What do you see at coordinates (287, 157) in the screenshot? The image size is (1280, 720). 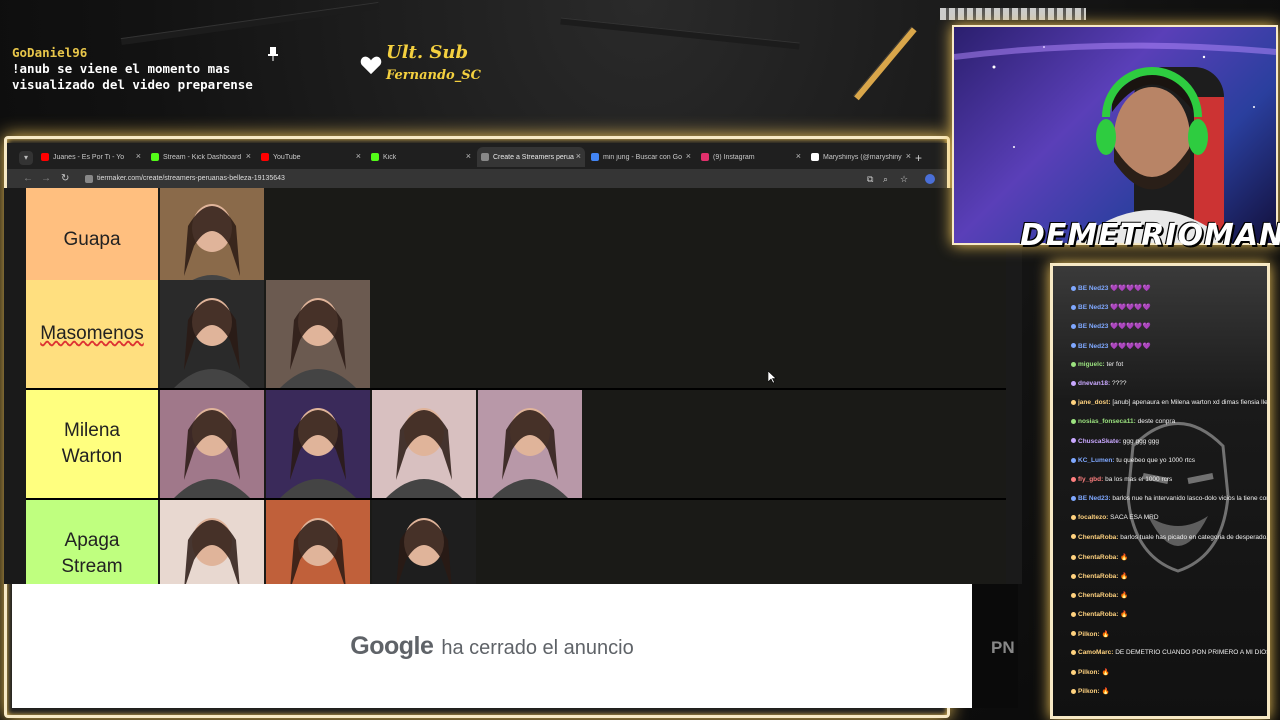 I see `tab-label: YouTube` at bounding box center [287, 157].